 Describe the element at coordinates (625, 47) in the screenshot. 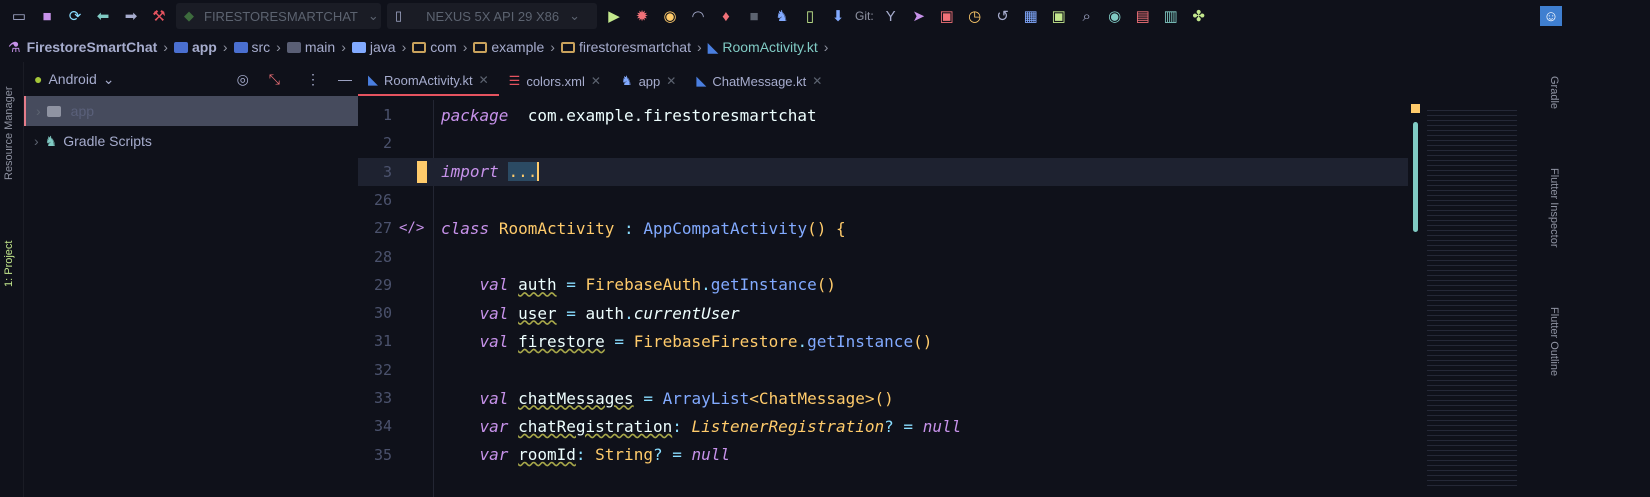

I see `breadcrumb-package: firestoresmartchat` at that location.